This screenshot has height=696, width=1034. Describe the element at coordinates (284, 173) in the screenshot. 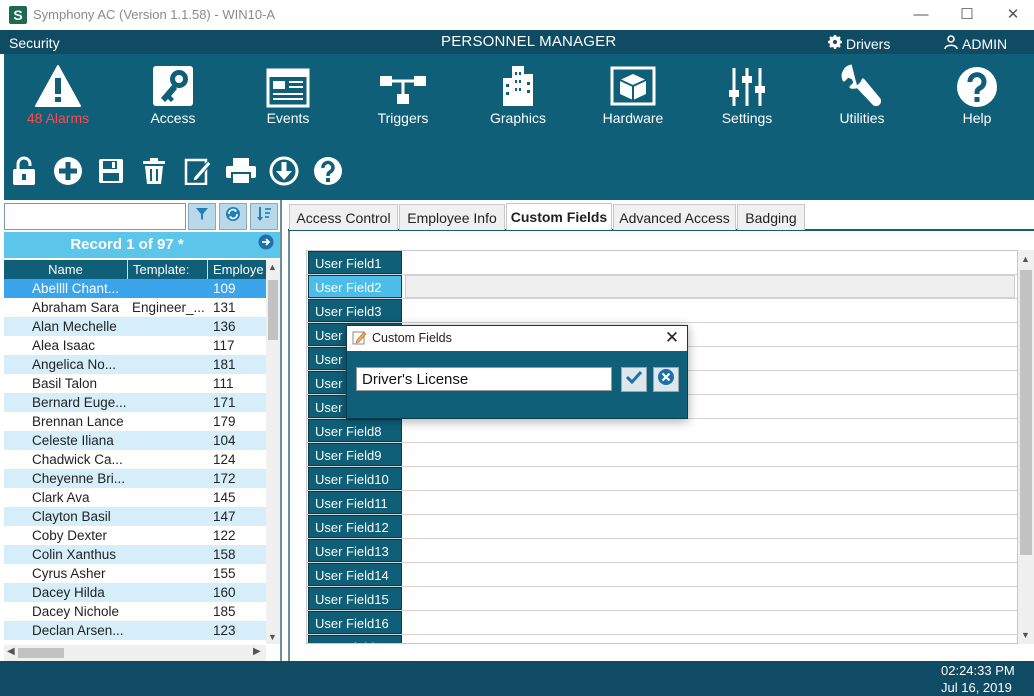

I see `download-button` at that location.